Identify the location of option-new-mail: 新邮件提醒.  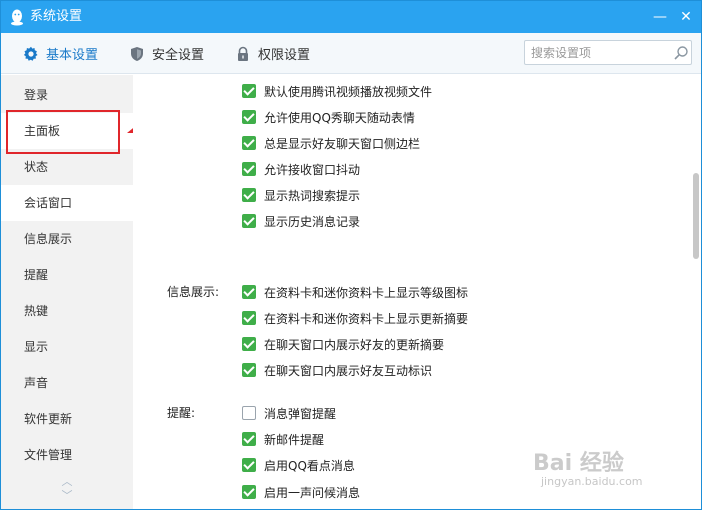
(283, 439).